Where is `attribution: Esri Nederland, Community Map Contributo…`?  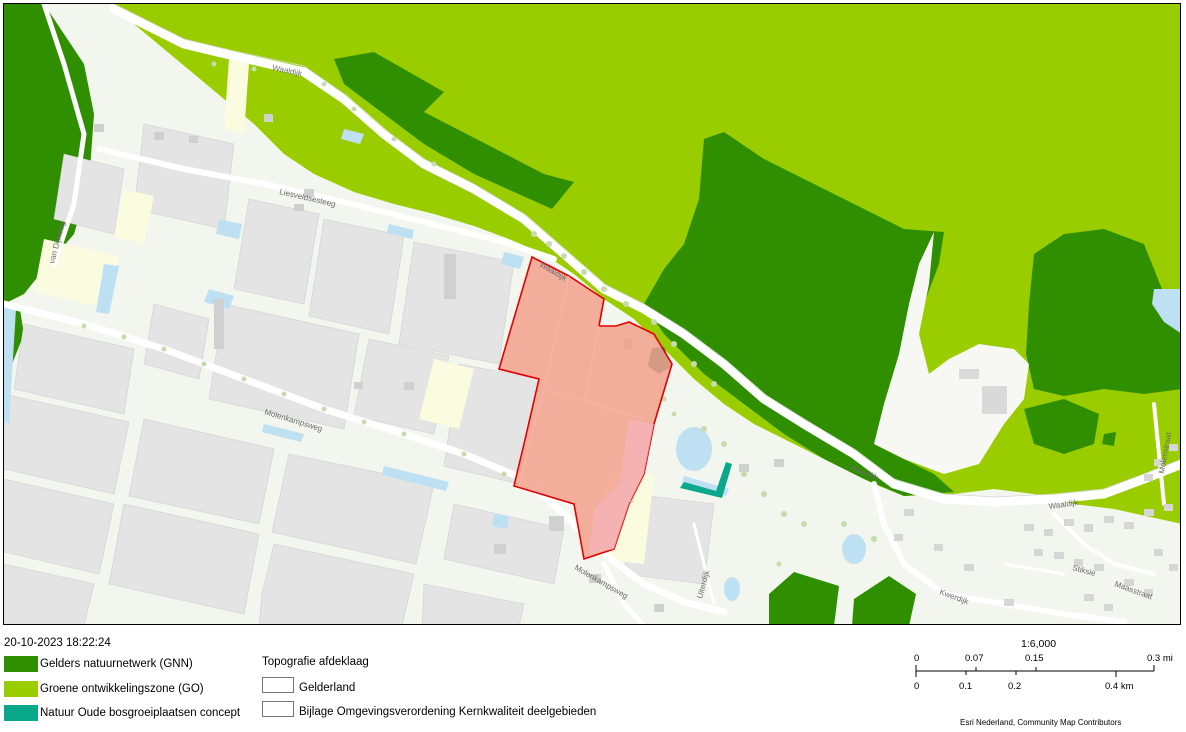 attribution: Esri Nederland, Community Map Contributo… is located at coordinates (1041, 722).